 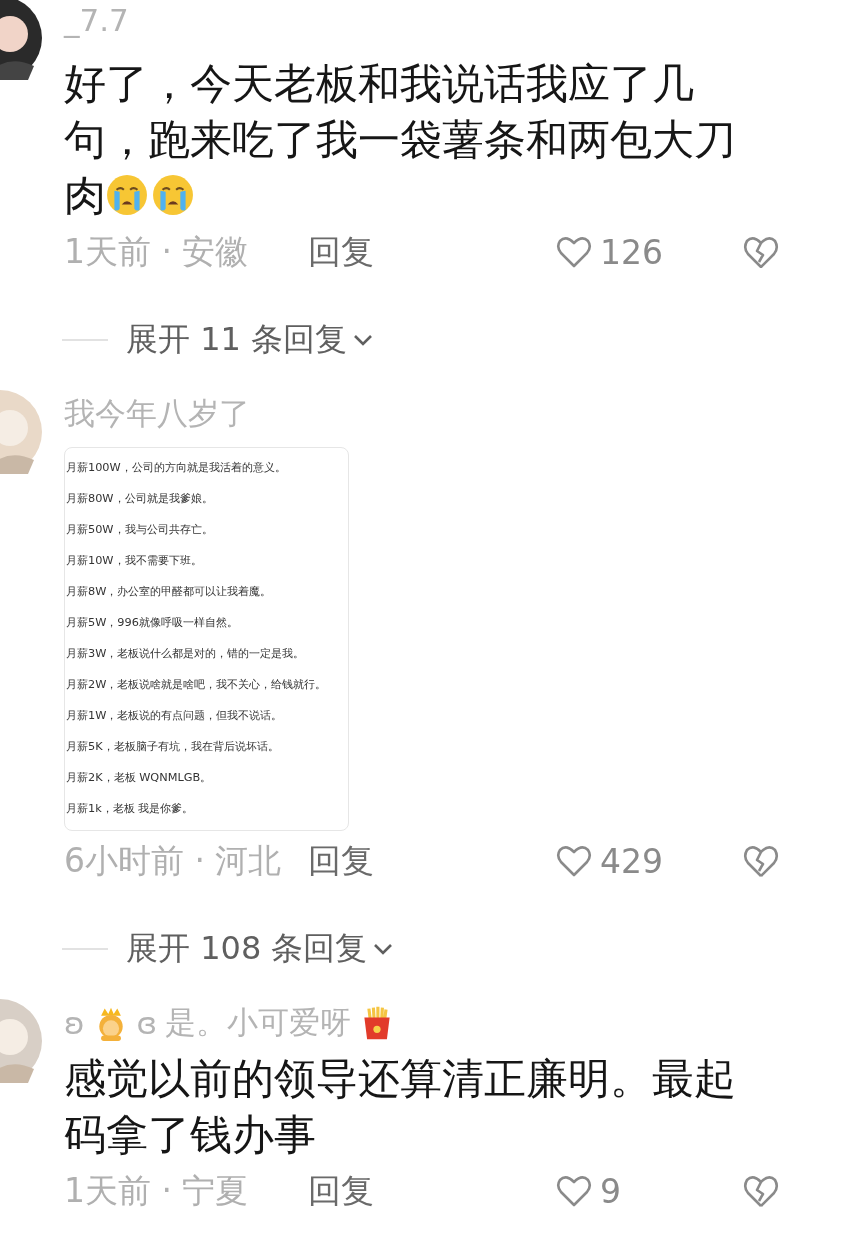 What do you see at coordinates (139, 778) in the screenshot?
I see `image-text-line: 月薪2K，老板 WQNMLGB。` at bounding box center [139, 778].